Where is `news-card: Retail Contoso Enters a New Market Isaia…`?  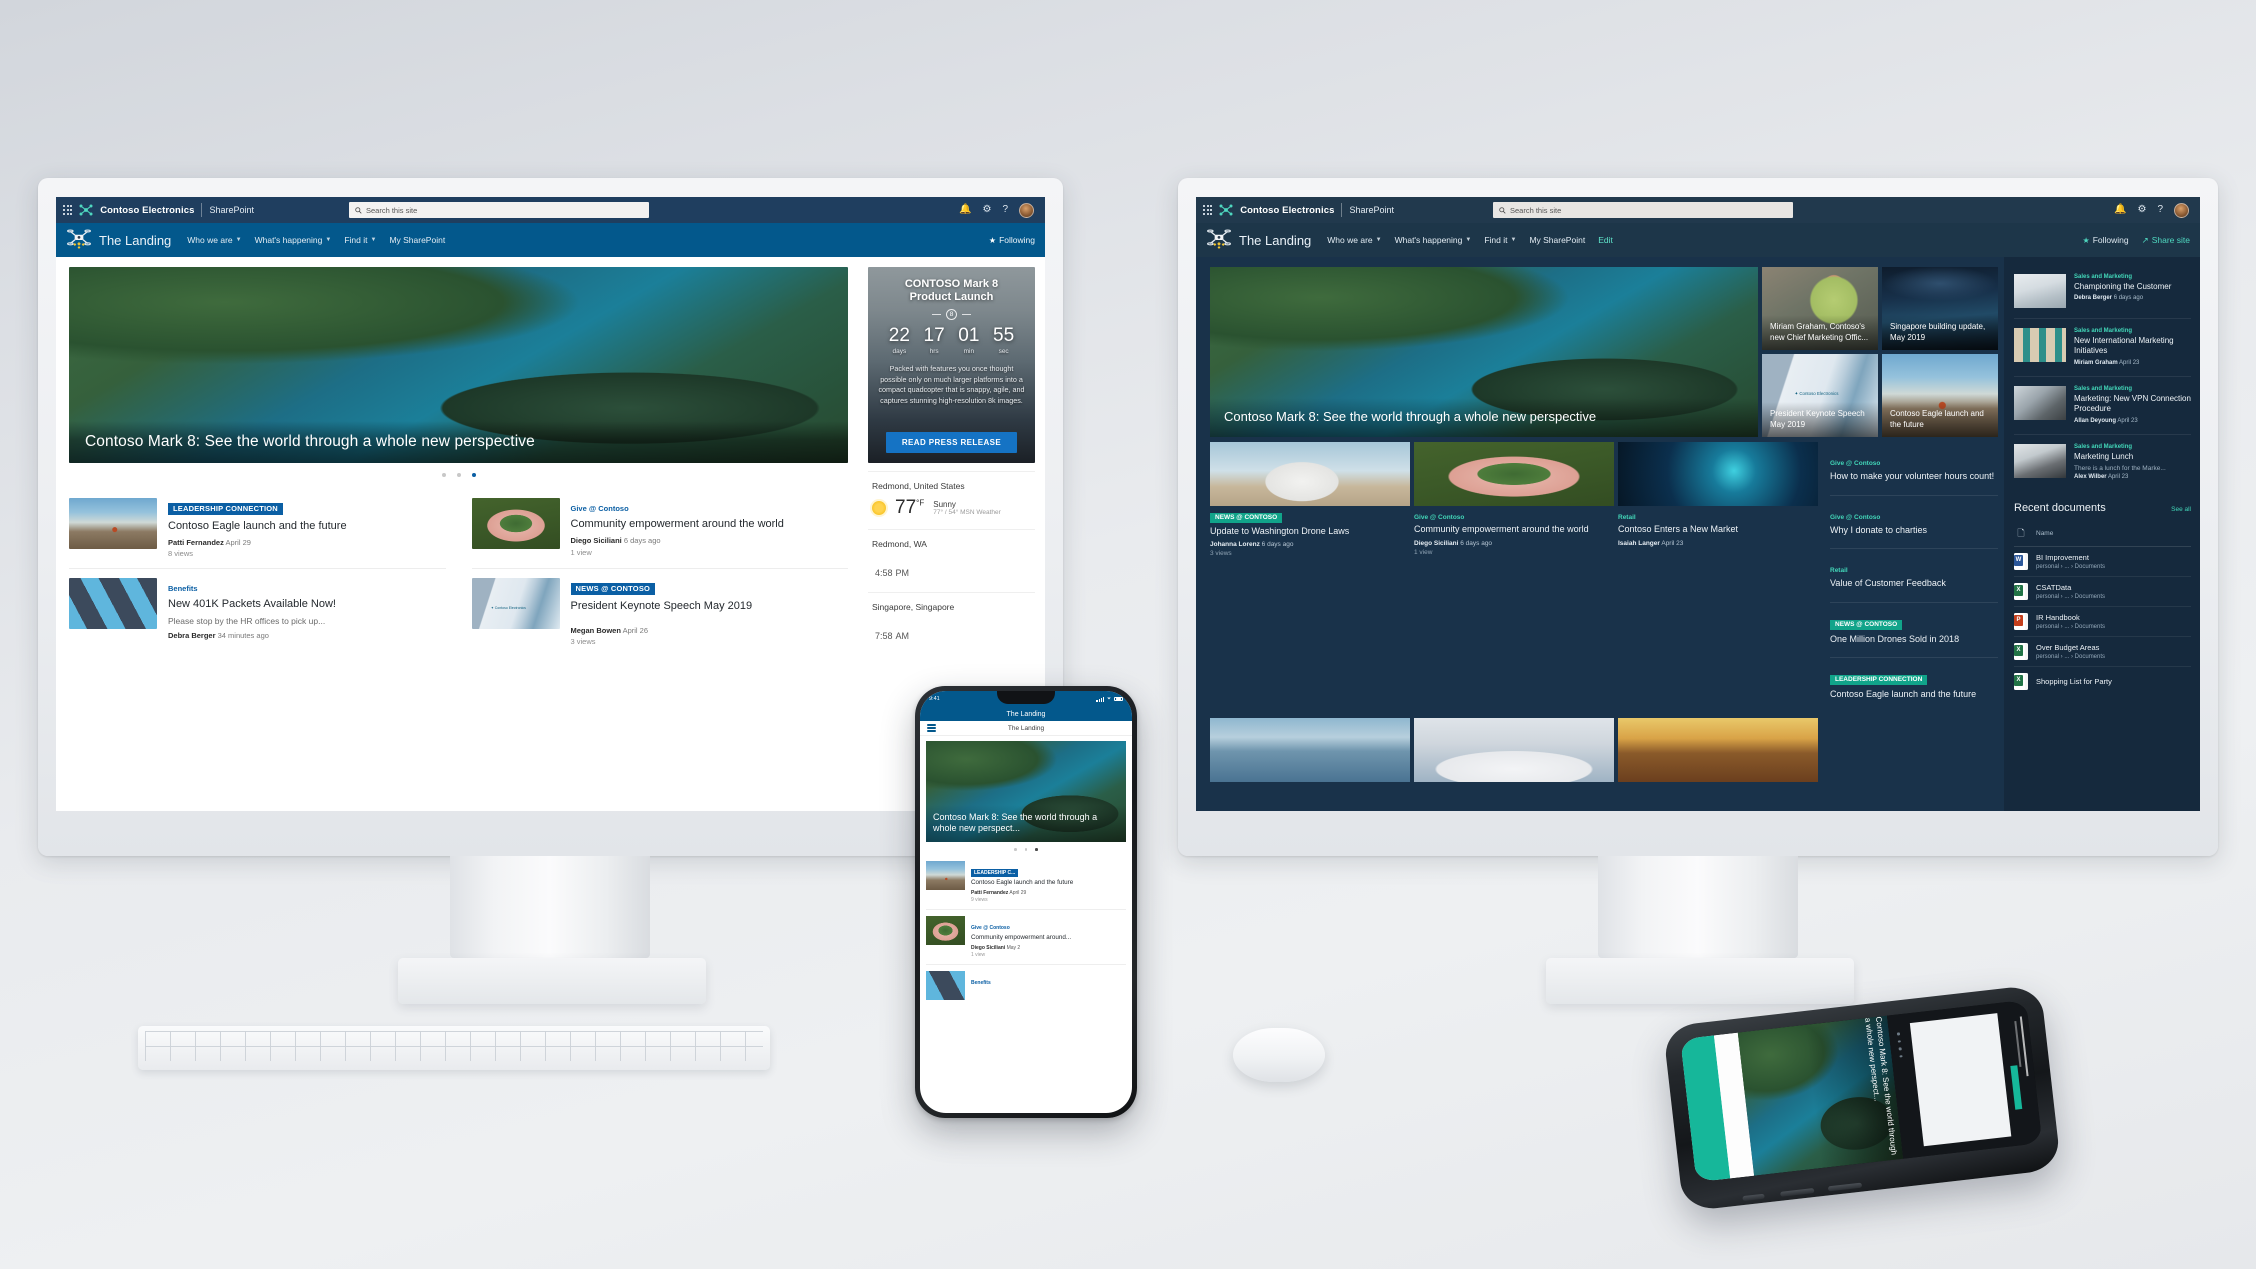
news-card: Retail Contoso Enters a New Market Isaia… is located at coordinates (1718, 577).